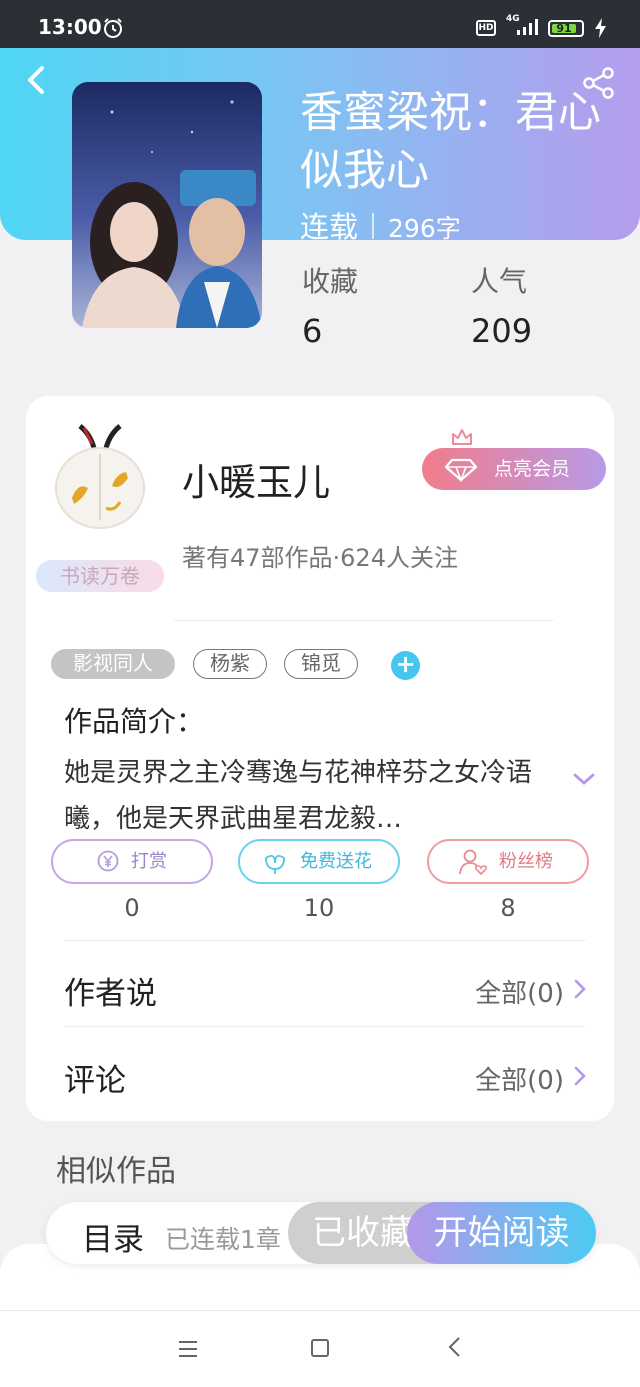 The image size is (640, 1387). What do you see at coordinates (532, 469) in the screenshot?
I see `vip-button-label: 点亮会员` at bounding box center [532, 469].